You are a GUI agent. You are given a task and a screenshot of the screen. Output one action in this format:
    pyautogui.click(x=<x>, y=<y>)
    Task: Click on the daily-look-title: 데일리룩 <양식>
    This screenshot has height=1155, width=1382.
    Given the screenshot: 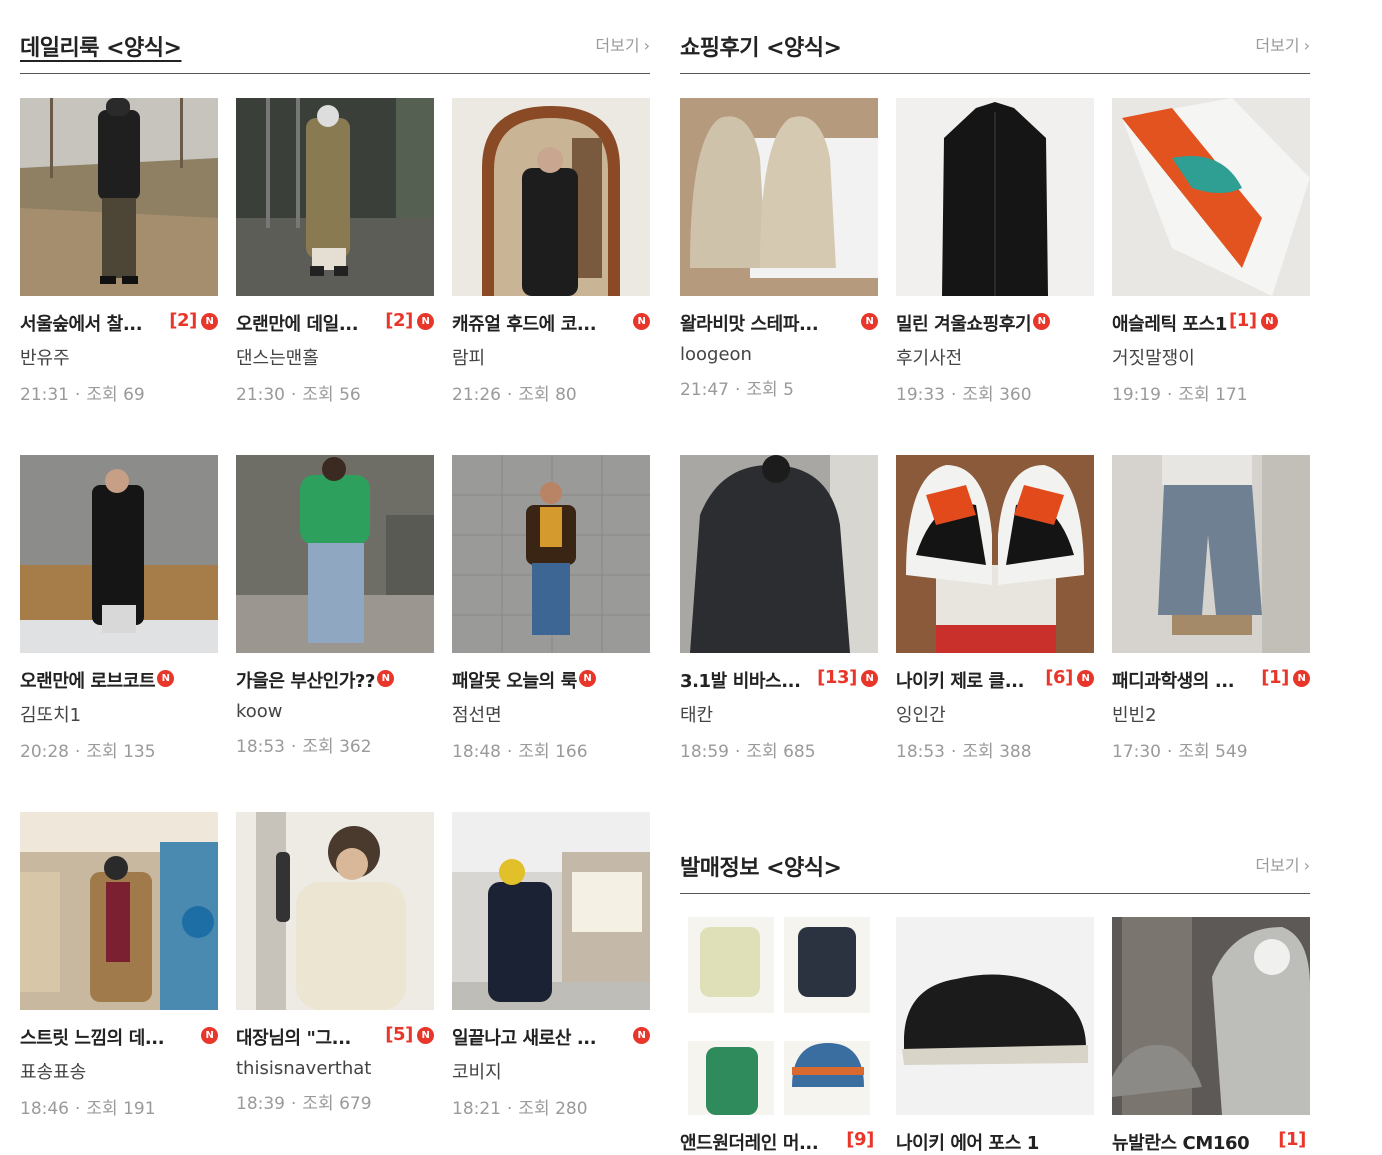 What is the action you would take?
    pyautogui.click(x=101, y=46)
    